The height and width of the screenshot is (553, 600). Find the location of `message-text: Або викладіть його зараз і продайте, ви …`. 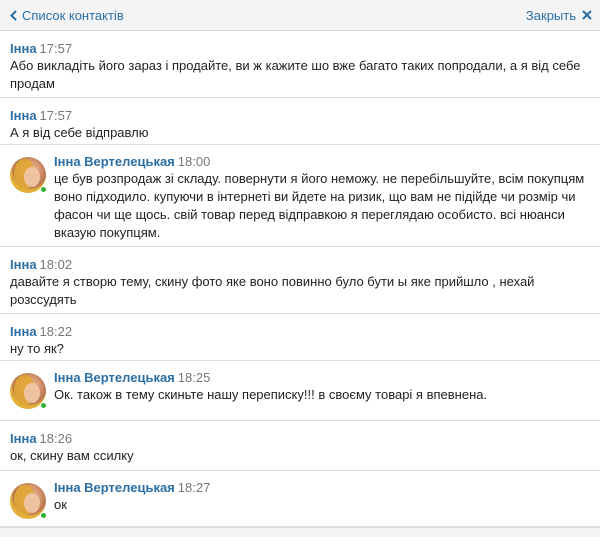

message-text: Або викладіть його зараз і продайте, ви … is located at coordinates (295, 74).